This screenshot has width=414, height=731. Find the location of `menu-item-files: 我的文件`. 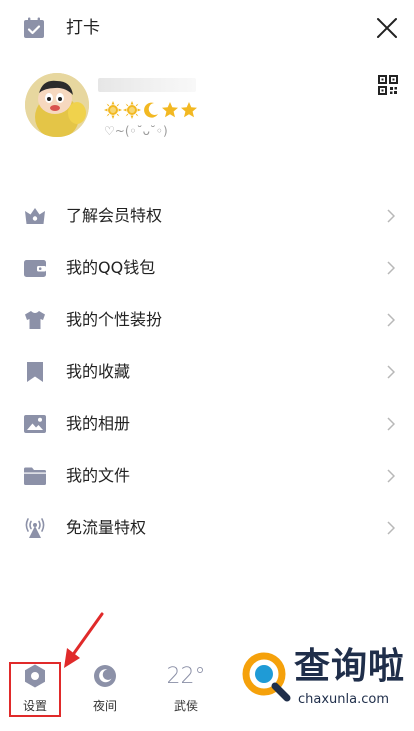

menu-item-files: 我的文件 is located at coordinates (207, 476).